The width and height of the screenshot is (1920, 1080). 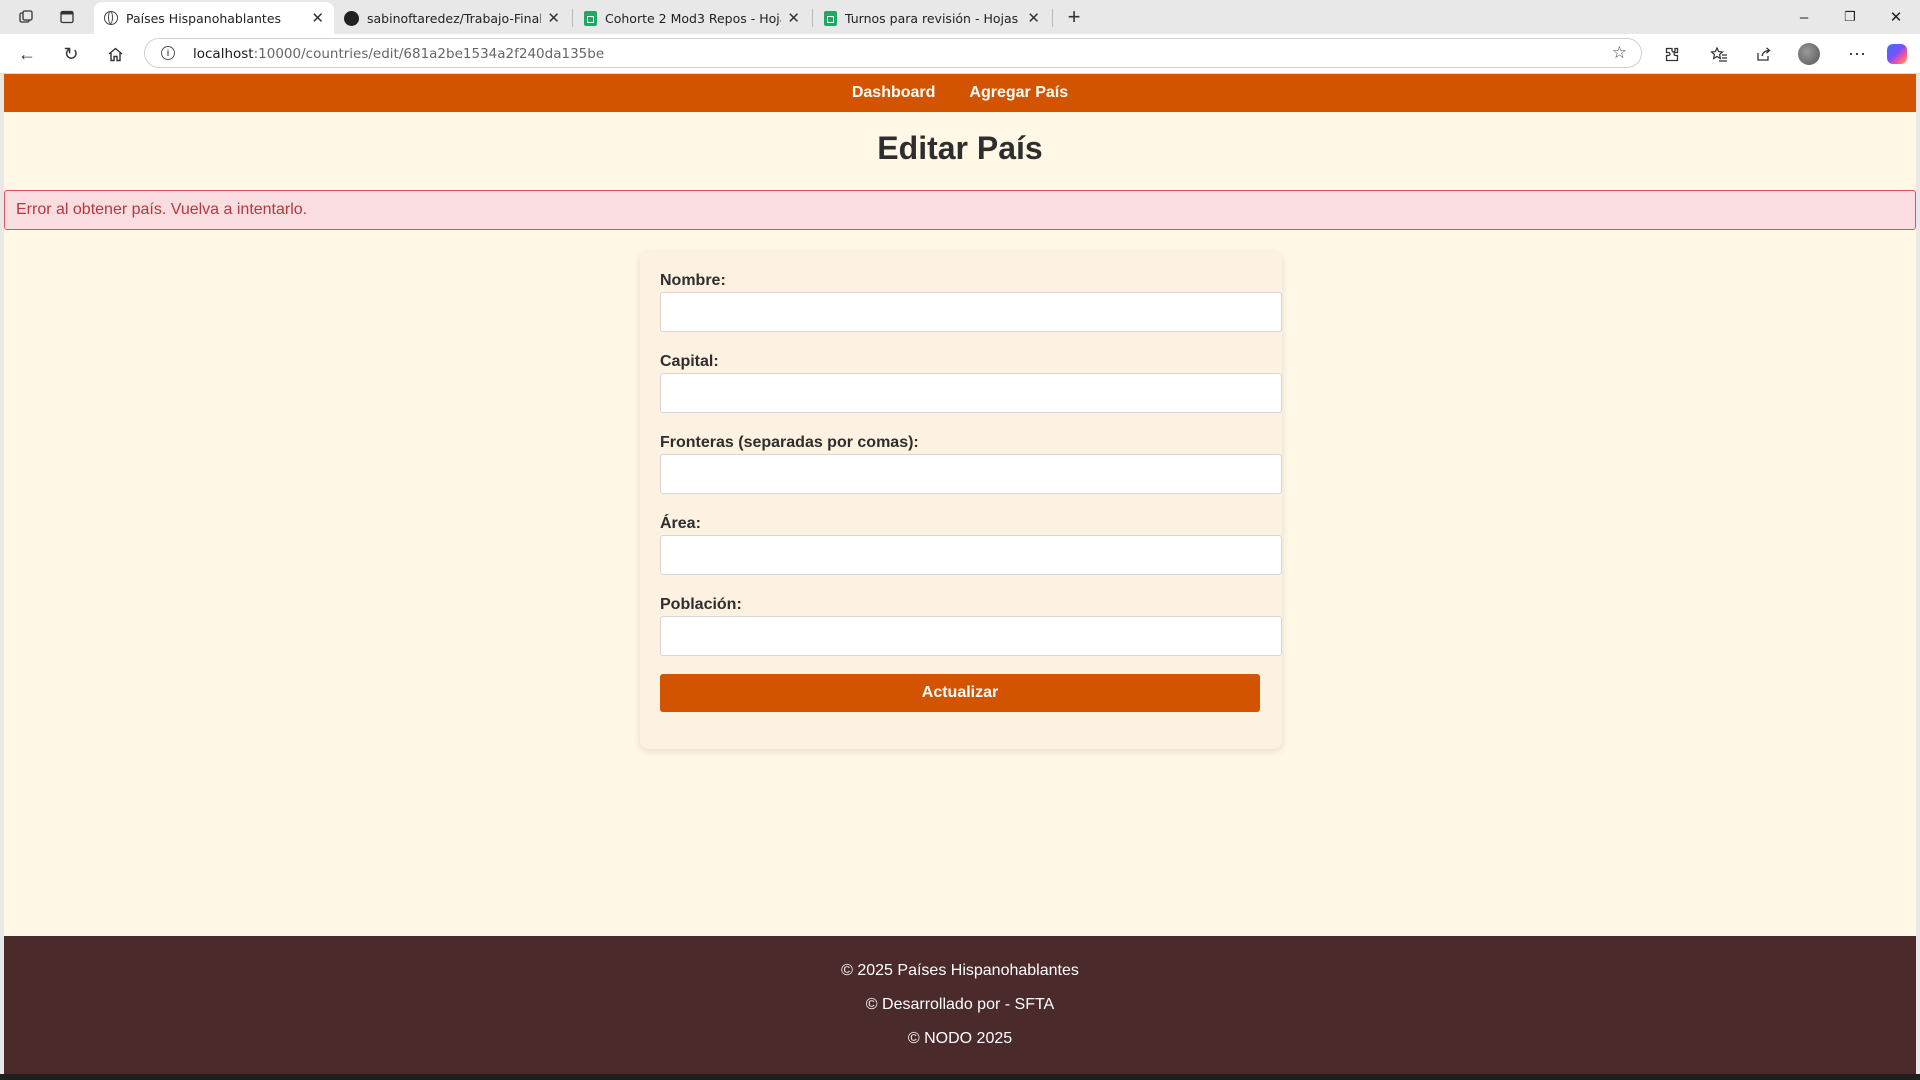 I want to click on tab-title: Países Hispanohablantes, so click(x=204, y=18).